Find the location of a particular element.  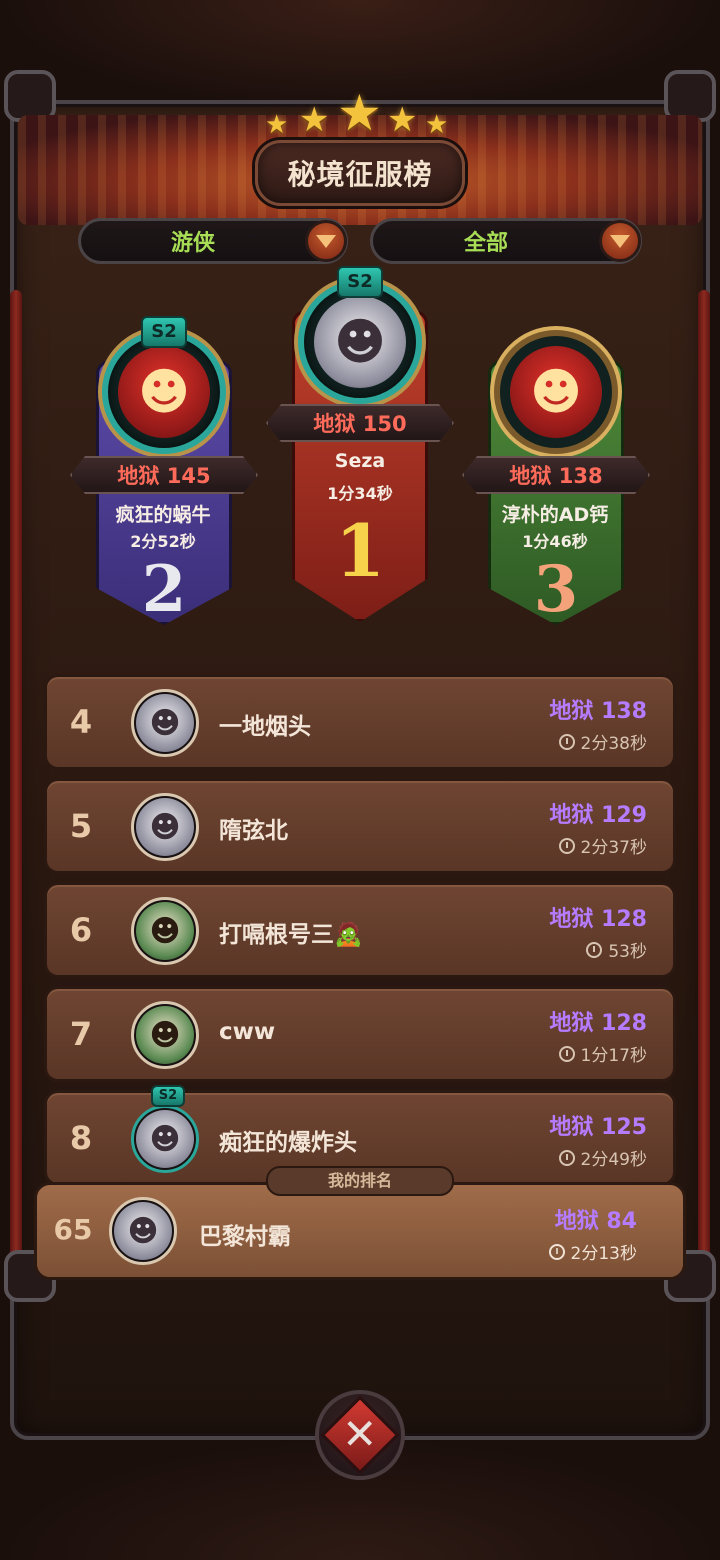

row-time: 2分38秒 is located at coordinates (602, 741).